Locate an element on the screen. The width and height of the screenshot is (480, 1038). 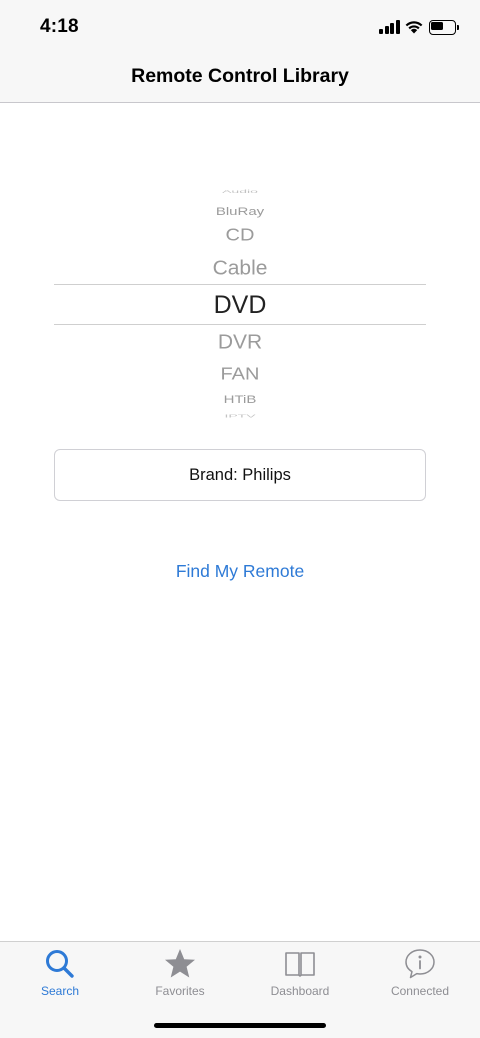
info-bubble-icon is located at coordinates (420, 964).